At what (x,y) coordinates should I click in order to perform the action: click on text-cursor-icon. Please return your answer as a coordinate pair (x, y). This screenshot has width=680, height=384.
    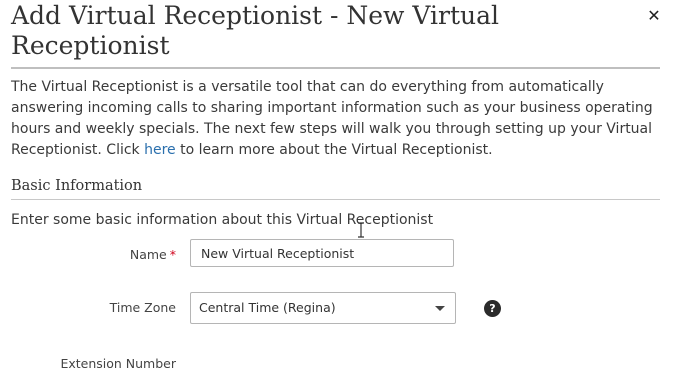
    Looking at the image, I should click on (361, 230).